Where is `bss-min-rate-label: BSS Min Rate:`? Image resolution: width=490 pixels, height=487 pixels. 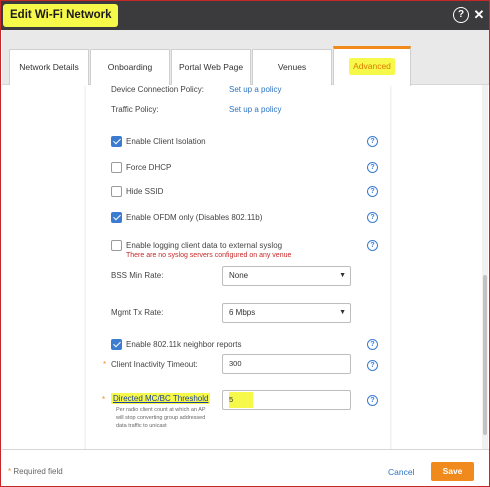
bss-min-rate-label: BSS Min Rate: is located at coordinates (137, 275).